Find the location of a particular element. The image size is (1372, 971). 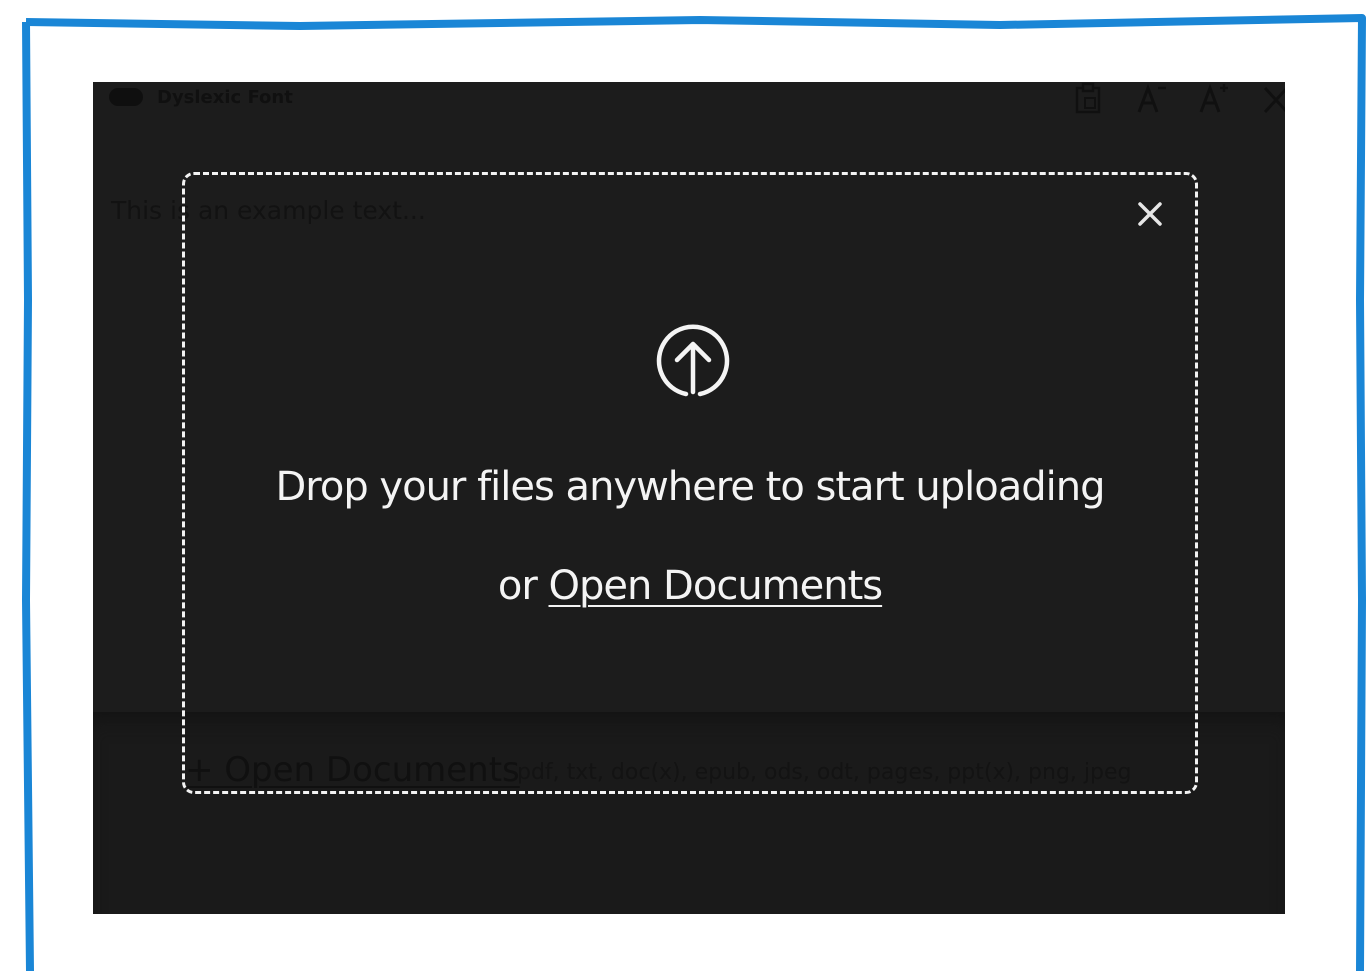

drop-subtitle: or Open Documents is located at coordinates (690, 586).